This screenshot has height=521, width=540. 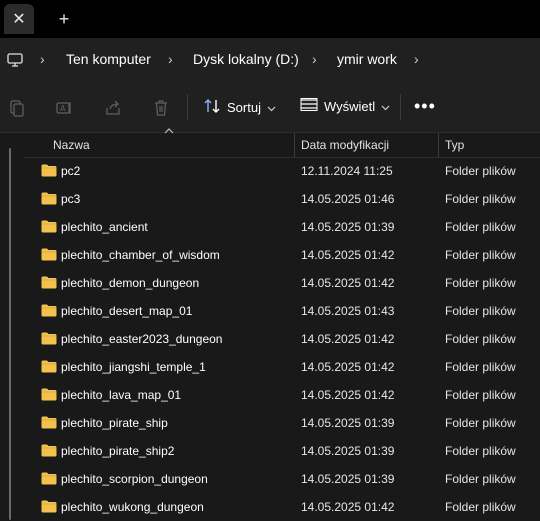 I want to click on view-list-icon, so click(x=309, y=106).